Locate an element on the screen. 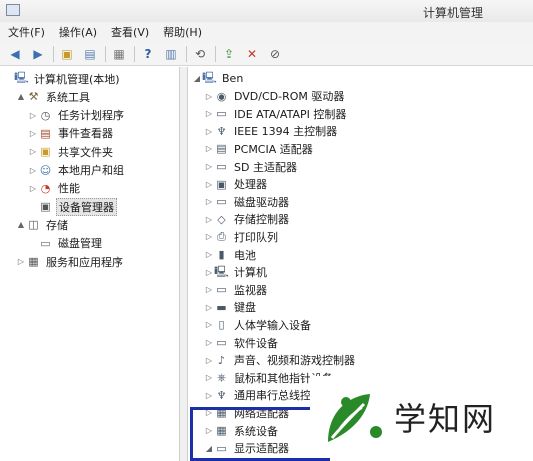 The width and height of the screenshot is (533, 461). device-category: ▷ ▣ 处理器 is located at coordinates (236, 184).